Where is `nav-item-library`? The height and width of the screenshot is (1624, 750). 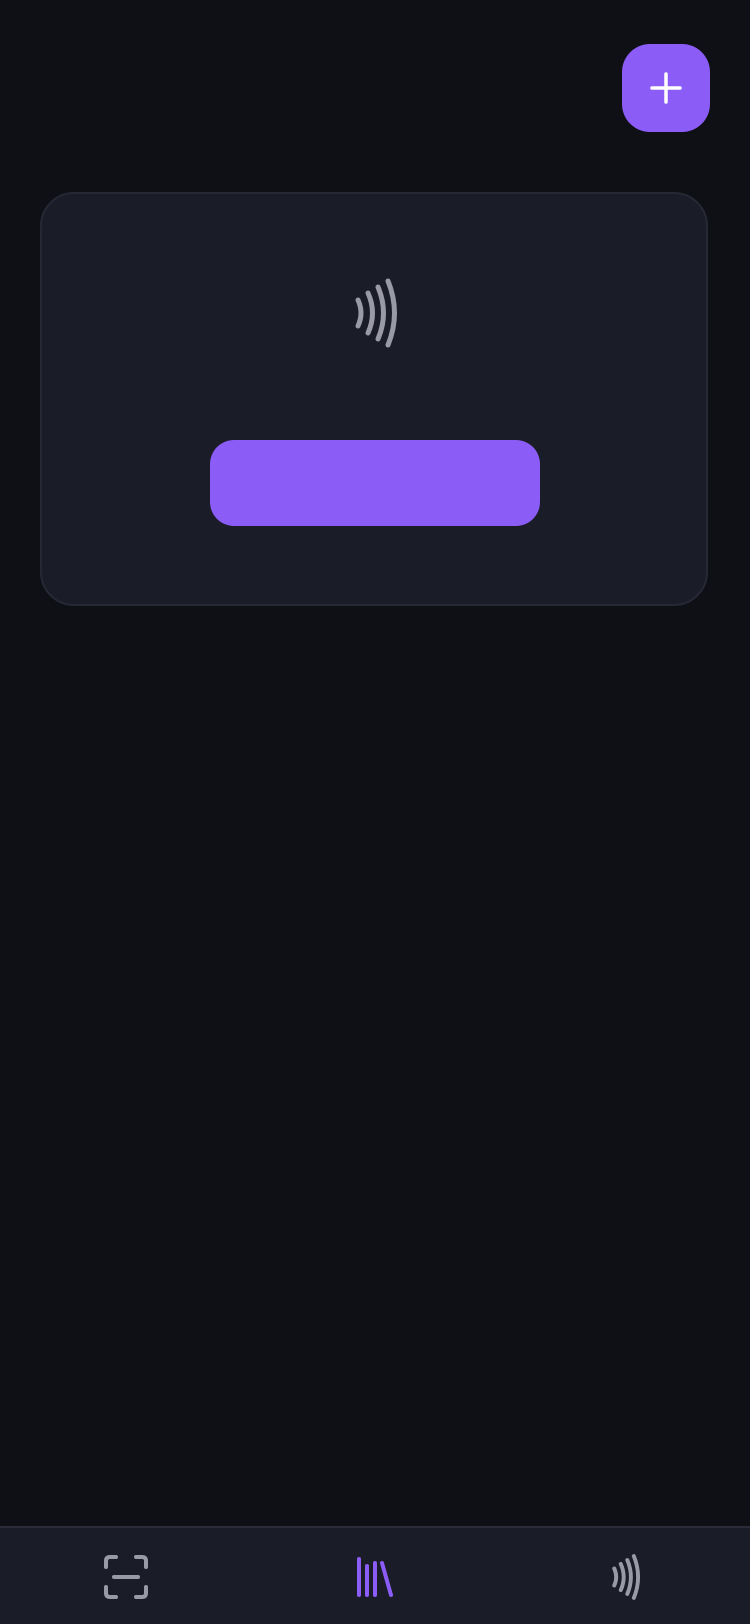 nav-item-library is located at coordinates (375, 1577).